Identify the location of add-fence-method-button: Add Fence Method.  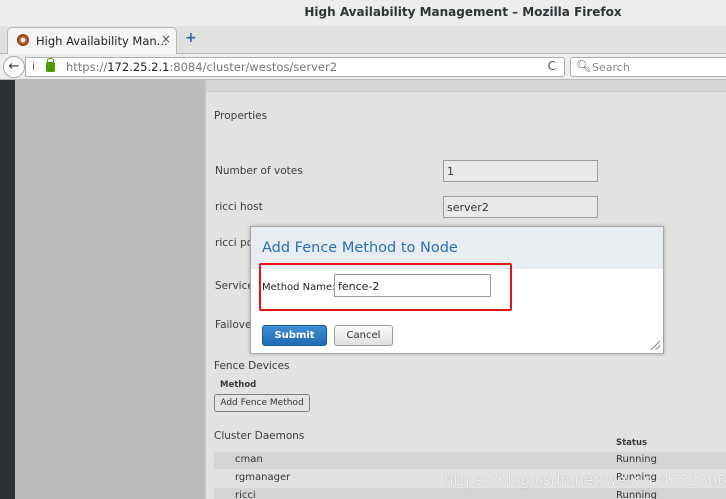
(262, 403).